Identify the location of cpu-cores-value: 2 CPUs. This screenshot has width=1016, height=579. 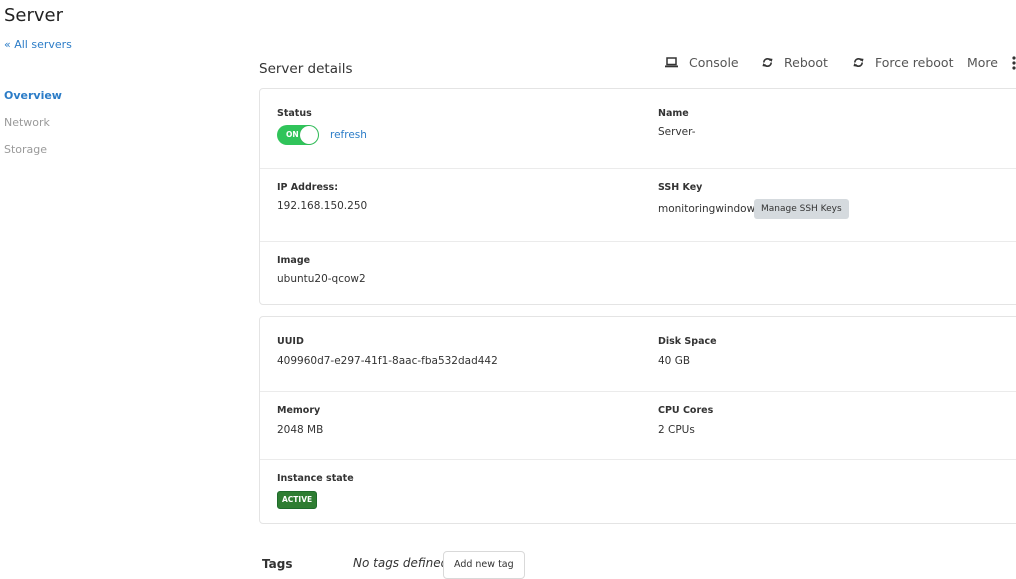
(676, 430).